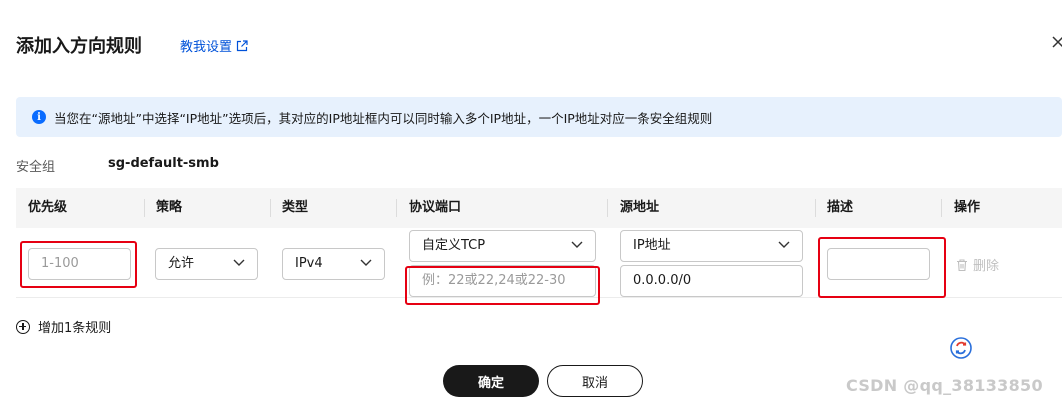  What do you see at coordinates (23, 326) in the screenshot?
I see `plus-circle-icon` at bounding box center [23, 326].